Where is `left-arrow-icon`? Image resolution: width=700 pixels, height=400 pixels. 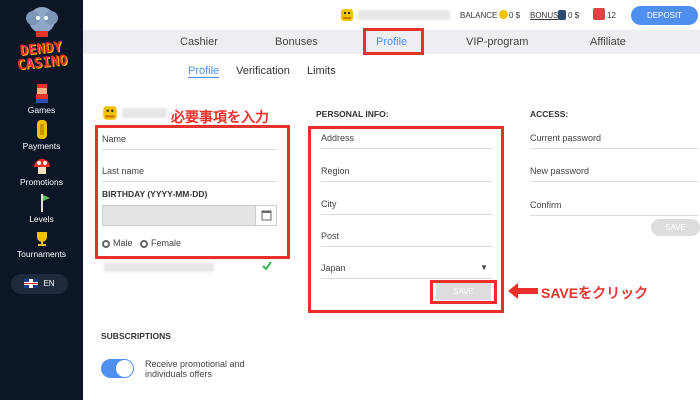
left-arrow-icon is located at coordinates (523, 291).